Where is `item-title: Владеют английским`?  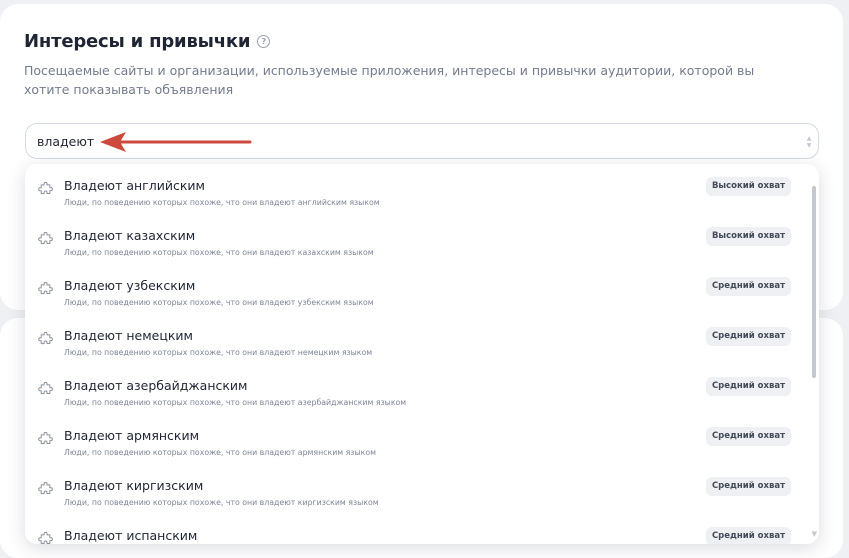
item-title: Владеют английским is located at coordinates (134, 185).